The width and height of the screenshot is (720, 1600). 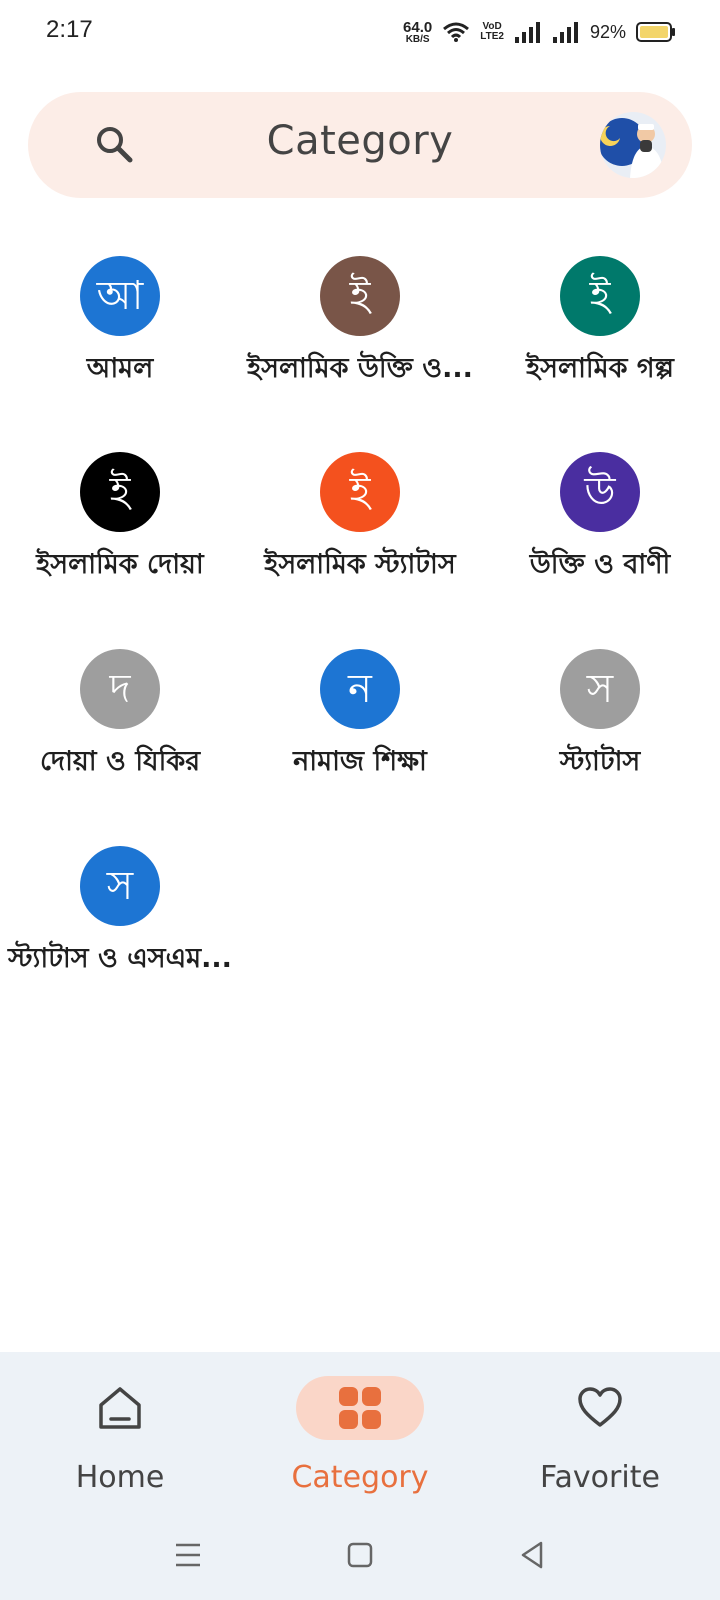 I want to click on category-label: উক্তি ও বাণী, so click(x=600, y=564).